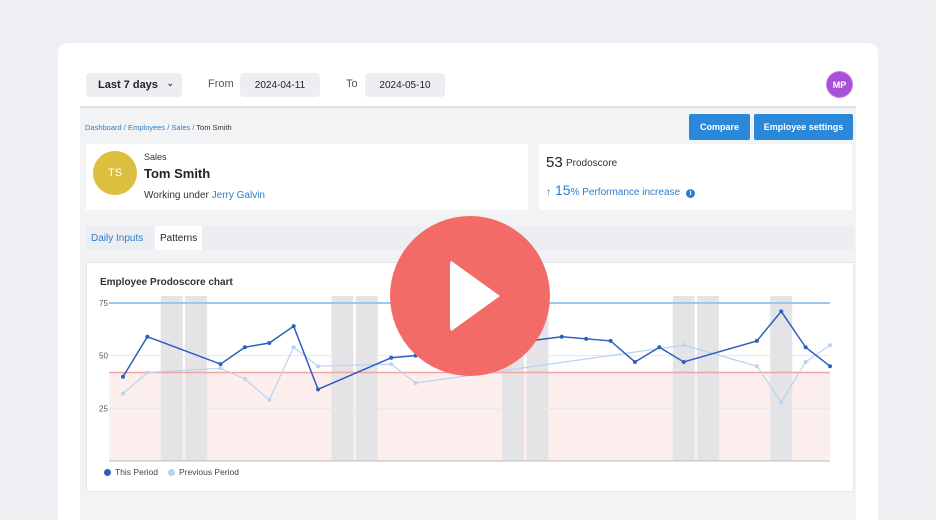 The width and height of the screenshot is (936, 520). What do you see at coordinates (170, 83) in the screenshot?
I see `chevron-down-icon: ⌄` at bounding box center [170, 83].